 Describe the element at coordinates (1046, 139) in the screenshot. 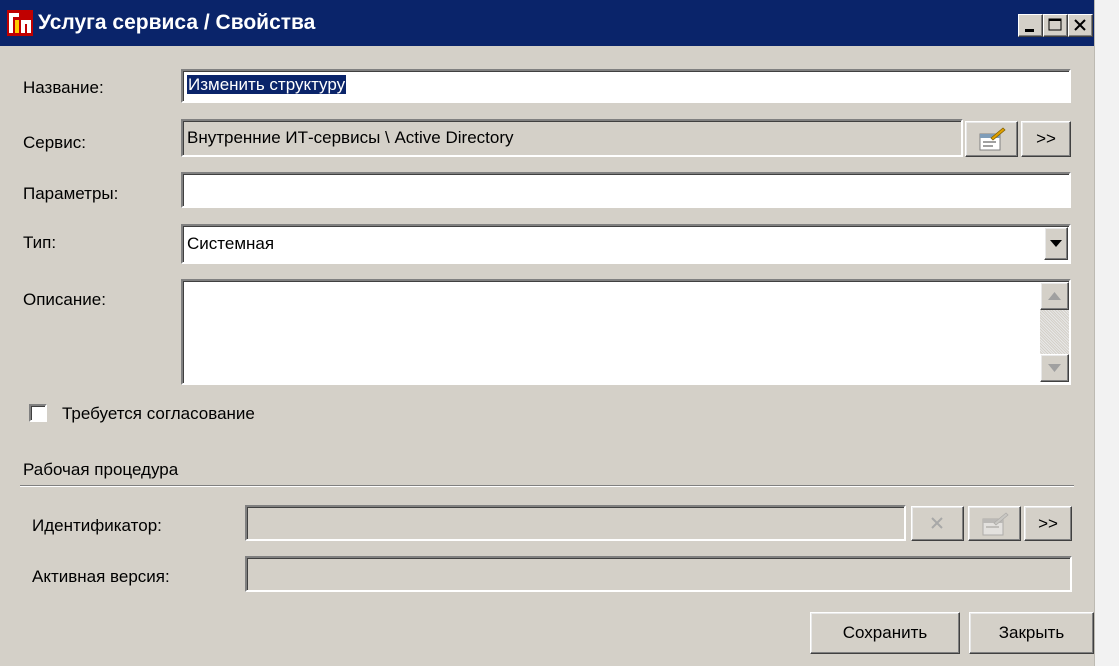

I see `service-more-button: >>` at that location.